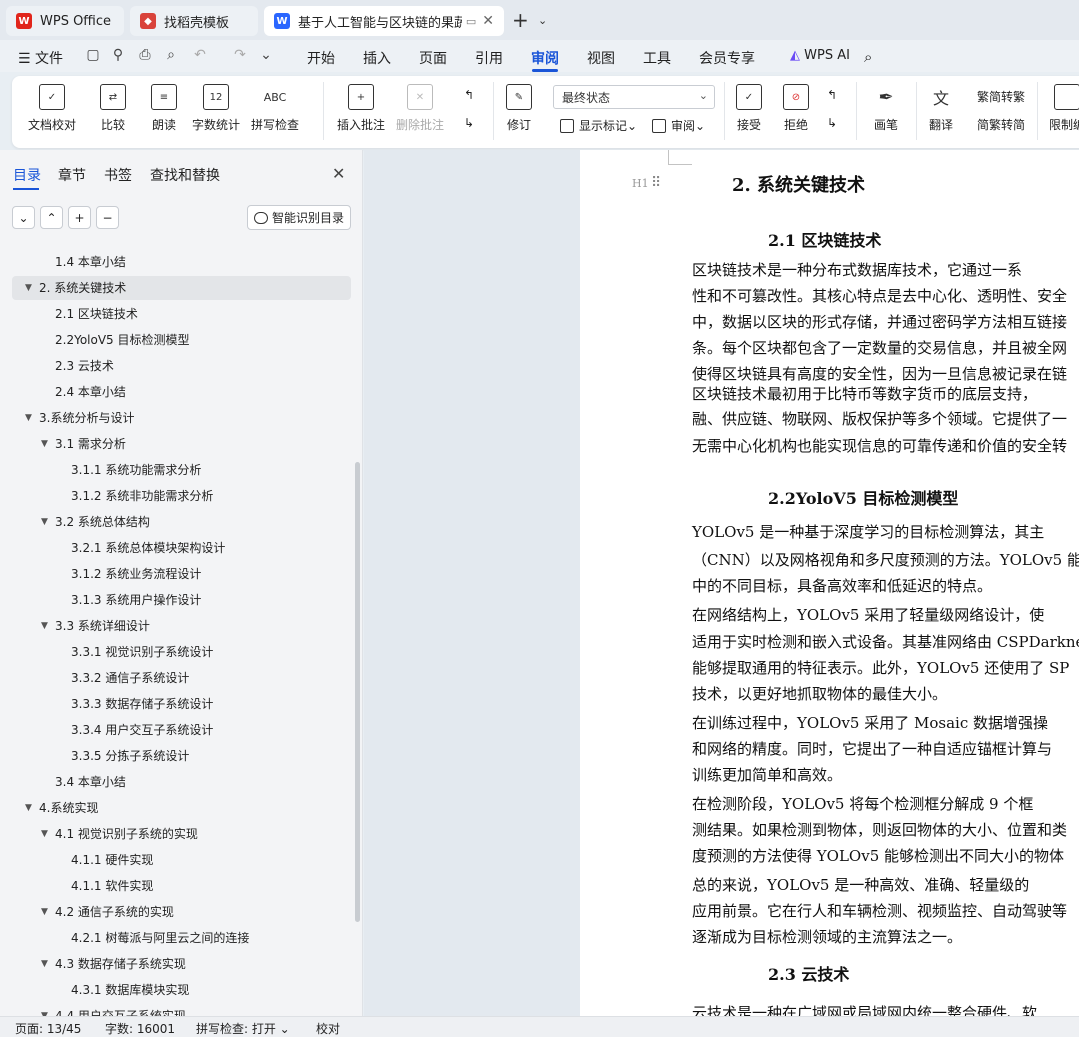 This screenshot has height=1037, width=1079. I want to click on toc-item: ▼ 3.1 需求分析, so click(181, 444).